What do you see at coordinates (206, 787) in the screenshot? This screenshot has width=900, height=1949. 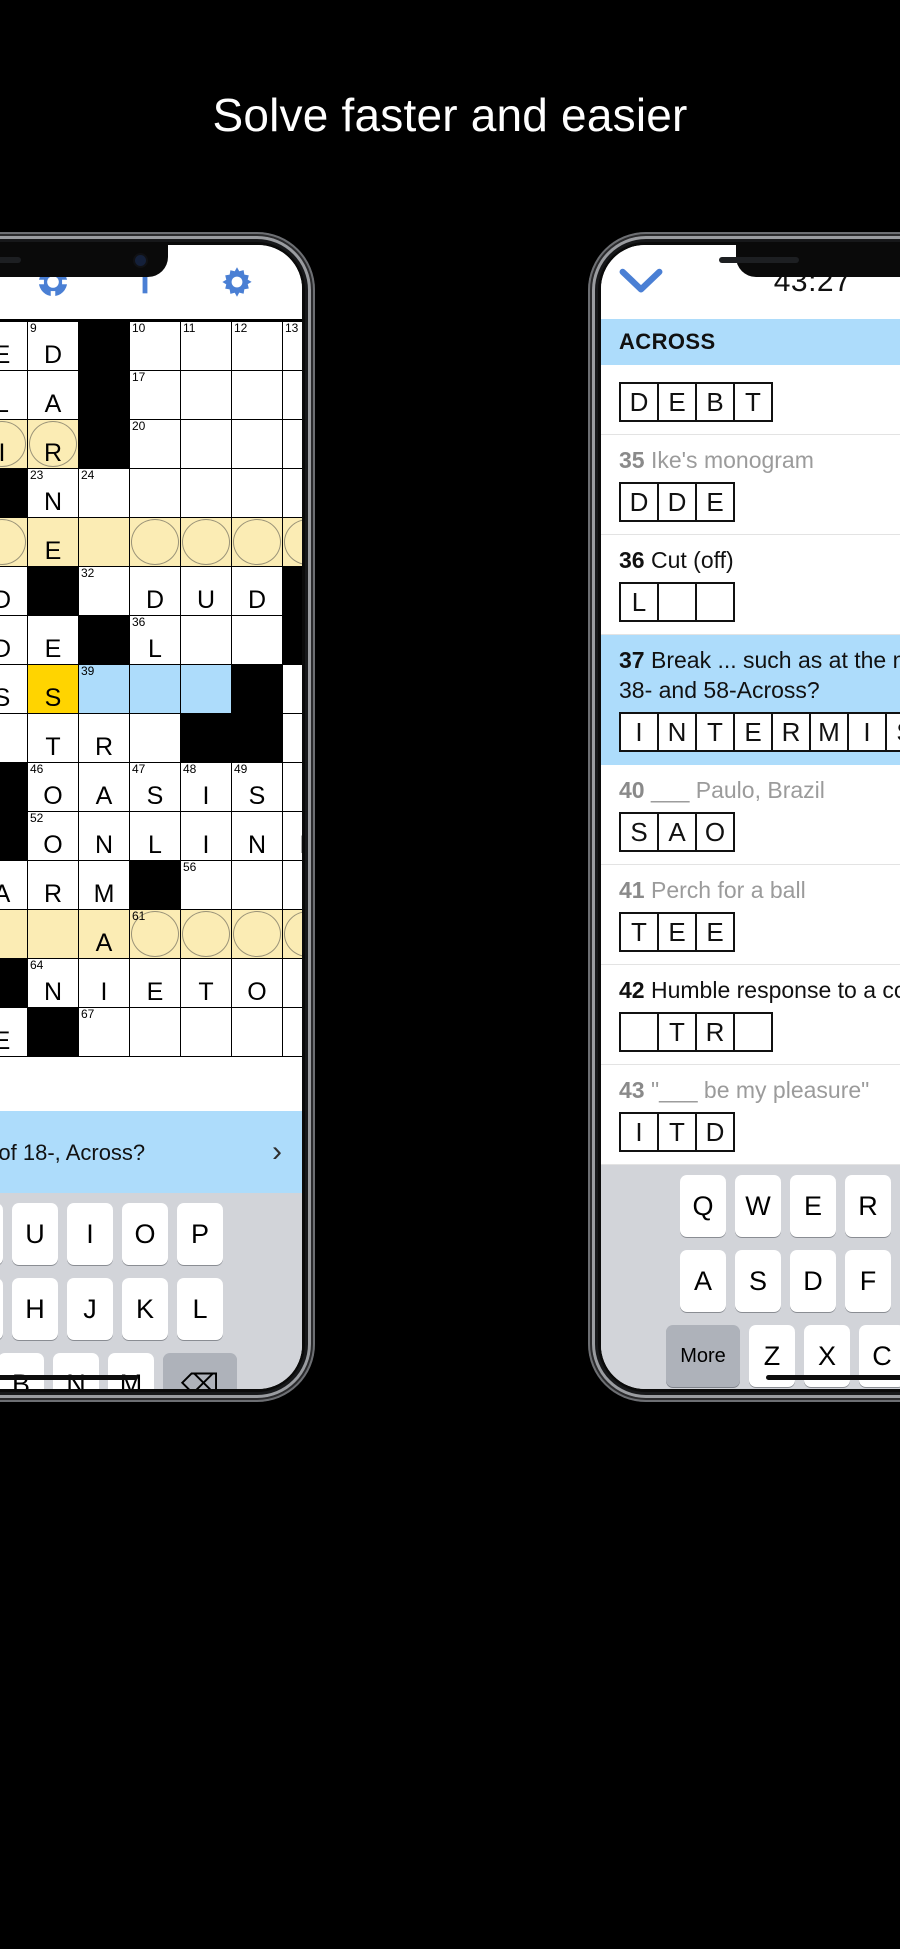 I see `grid-cell: 48 I` at bounding box center [206, 787].